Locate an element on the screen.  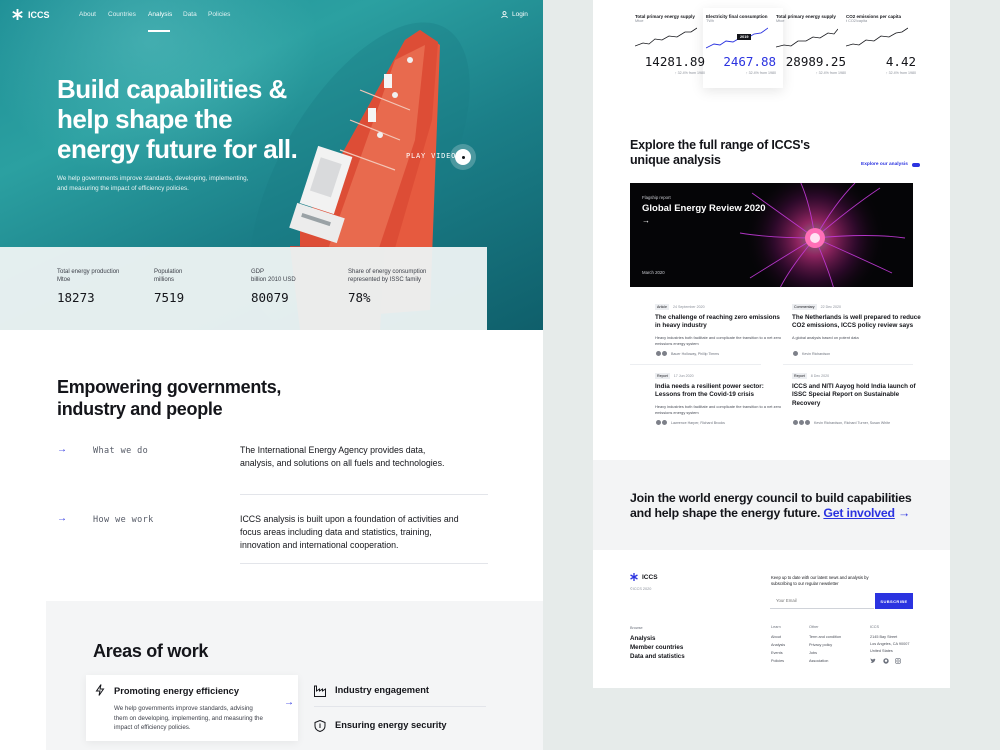
explore-analysis-link: Explore our analysis is located at coordinates (890, 164).